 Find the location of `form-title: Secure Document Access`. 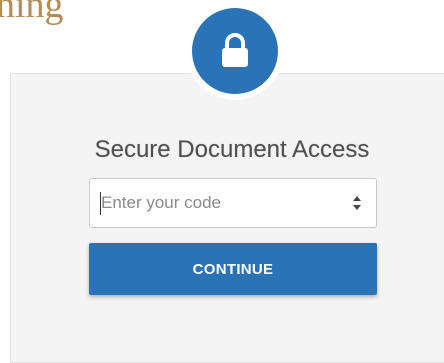

form-title: Secure Document Access is located at coordinates (232, 149).